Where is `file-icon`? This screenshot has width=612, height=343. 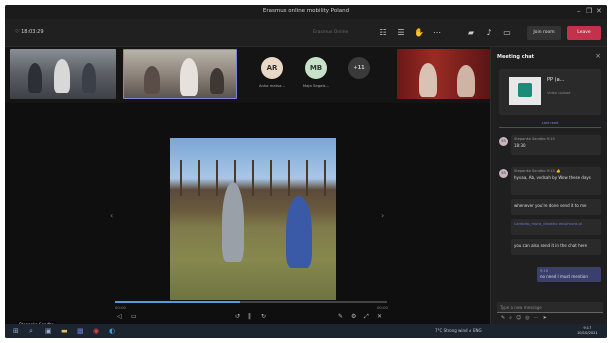 file-icon is located at coordinates (525, 91).